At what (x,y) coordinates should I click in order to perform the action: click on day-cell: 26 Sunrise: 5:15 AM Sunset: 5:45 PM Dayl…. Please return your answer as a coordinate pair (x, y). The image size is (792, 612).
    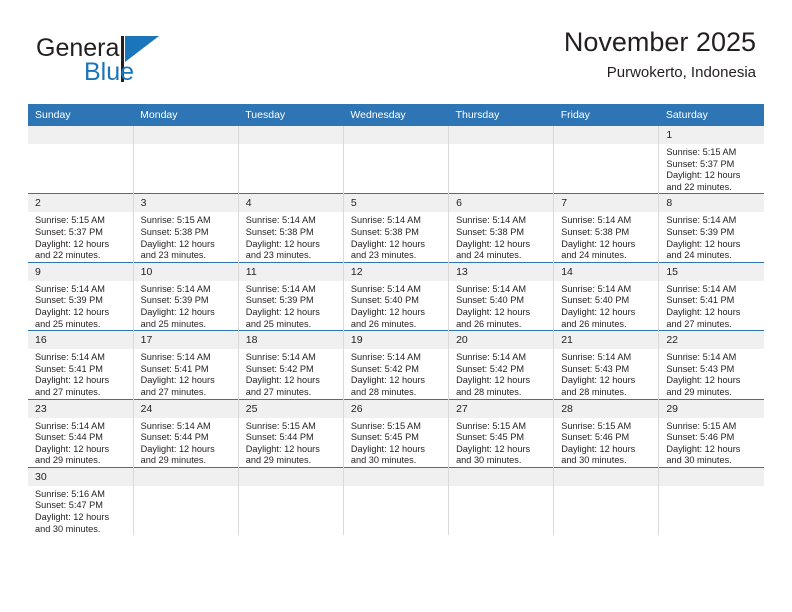
    Looking at the image, I should click on (396, 433).